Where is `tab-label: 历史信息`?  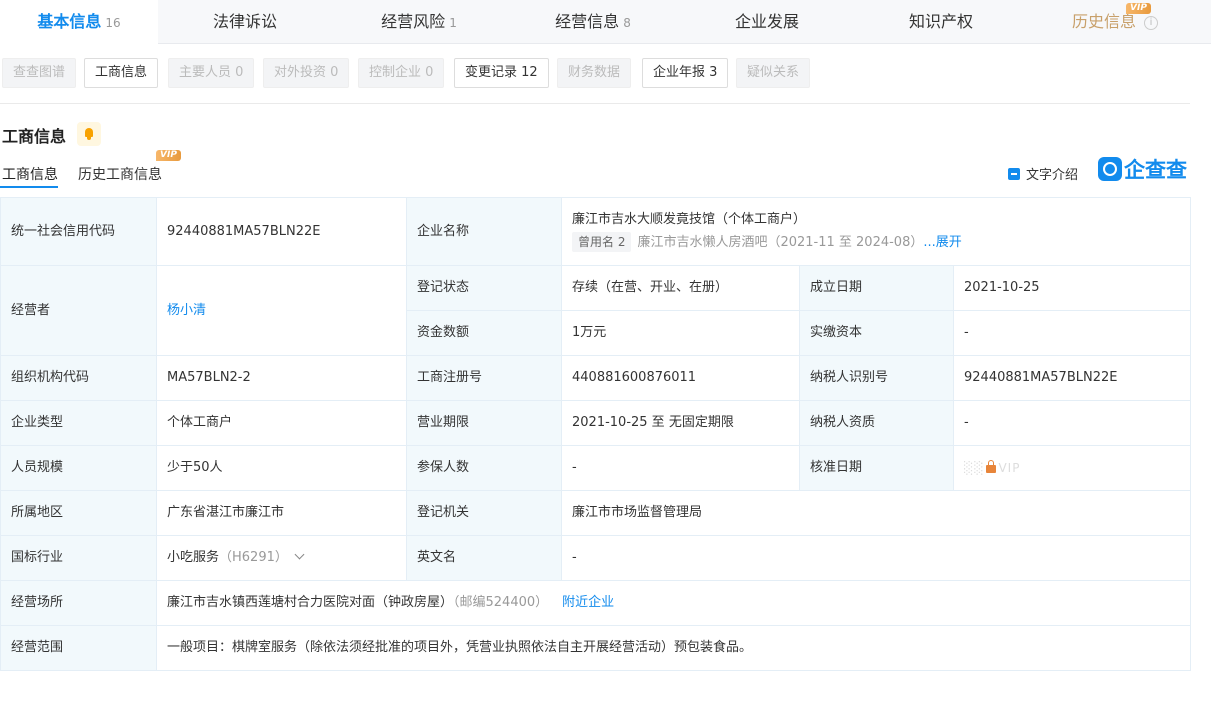
tab-label: 历史信息 is located at coordinates (1103, 21).